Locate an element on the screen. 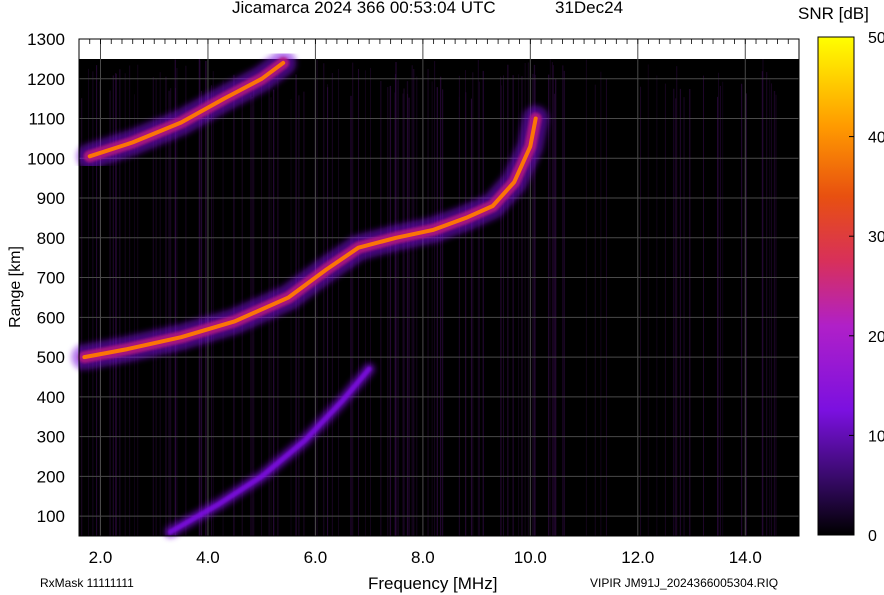 This screenshot has height=595, width=884. y-tick-label: 300 is located at coordinates (51, 437).